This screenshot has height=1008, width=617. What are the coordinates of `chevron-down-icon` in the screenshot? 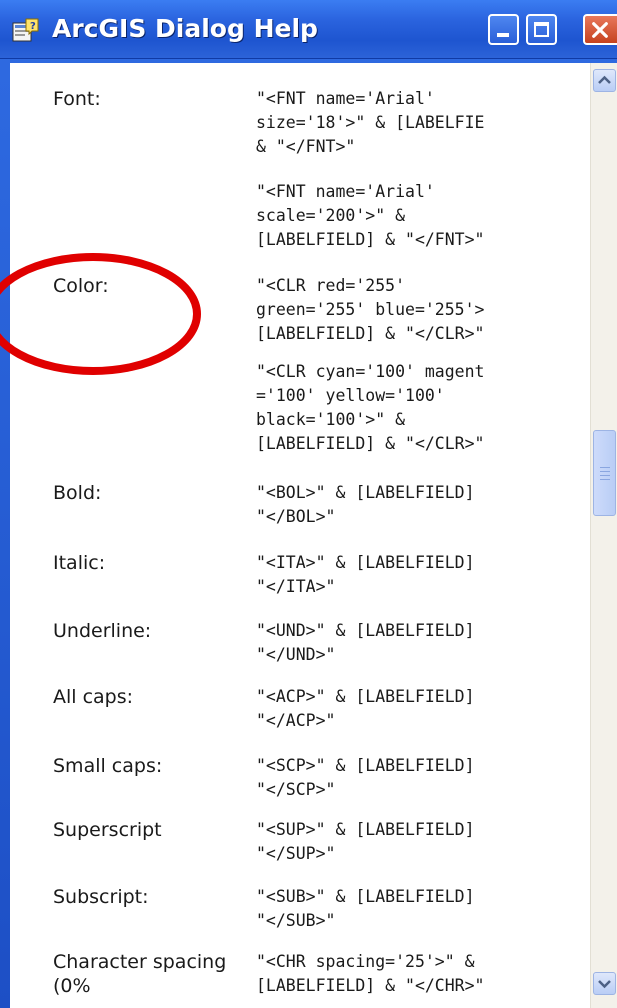 It's located at (604, 984).